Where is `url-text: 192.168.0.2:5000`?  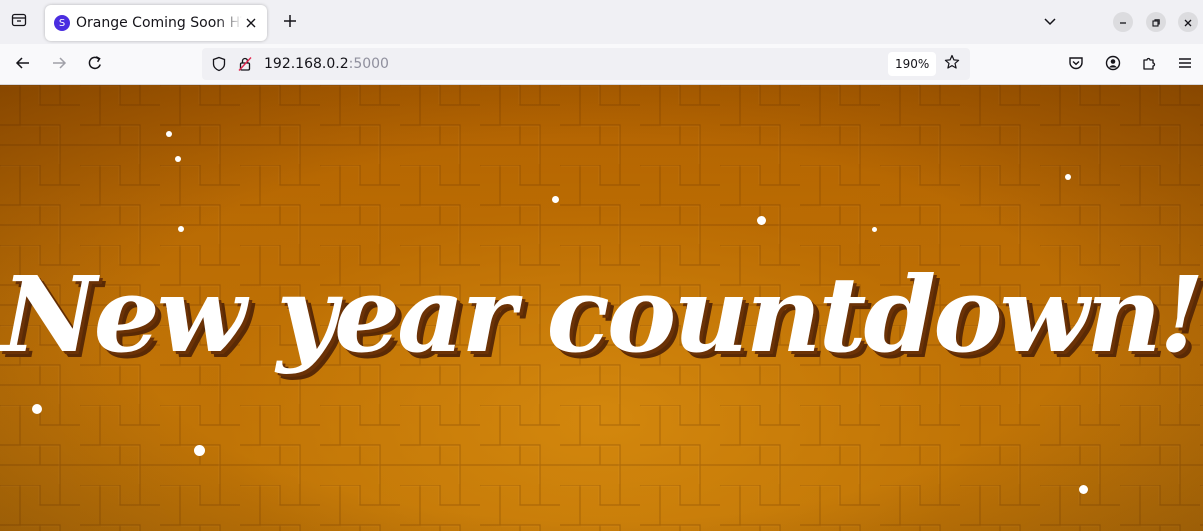 url-text: 192.168.0.2:5000 is located at coordinates (326, 64).